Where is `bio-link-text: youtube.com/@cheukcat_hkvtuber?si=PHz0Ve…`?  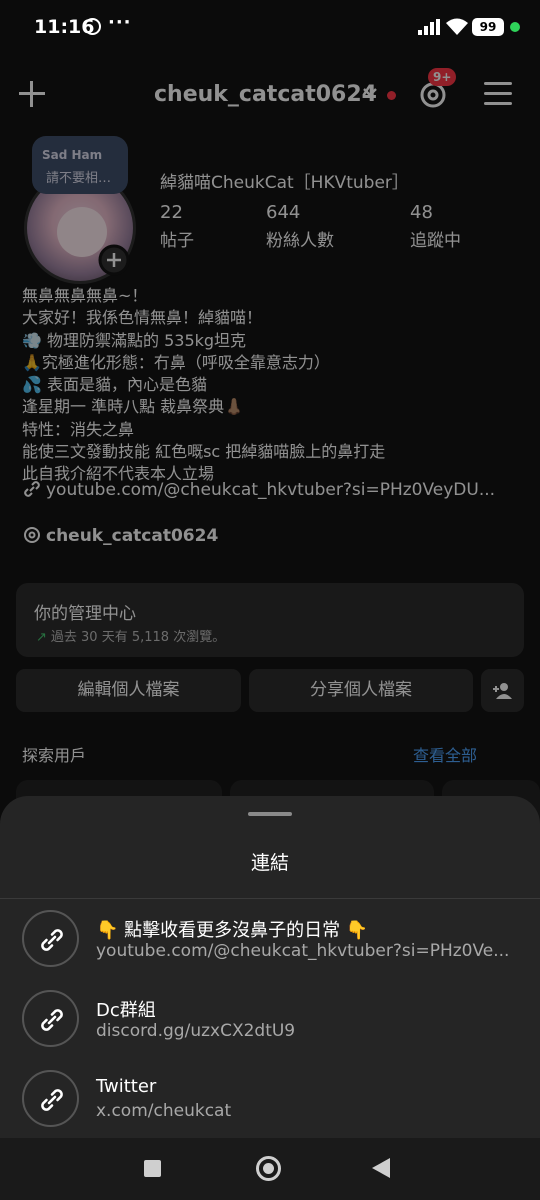
bio-link-text: youtube.com/@cheukcat_hkvtuber?si=PHz0Ve… is located at coordinates (271, 490).